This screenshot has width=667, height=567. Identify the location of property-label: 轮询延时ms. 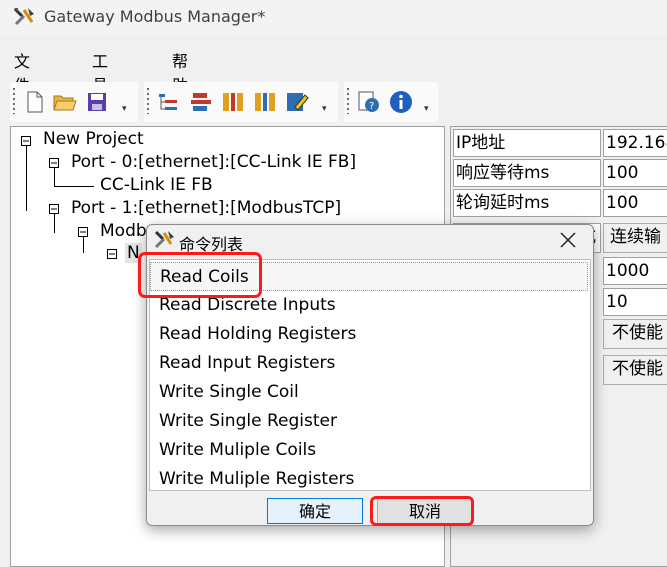
(527, 203).